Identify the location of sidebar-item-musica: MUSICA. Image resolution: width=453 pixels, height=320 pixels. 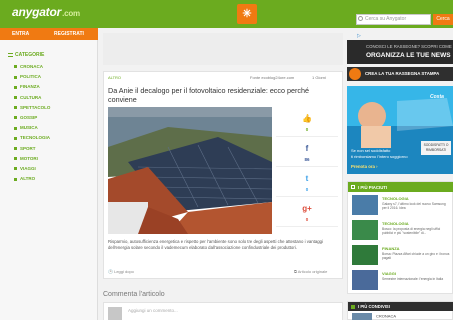
(26, 127).